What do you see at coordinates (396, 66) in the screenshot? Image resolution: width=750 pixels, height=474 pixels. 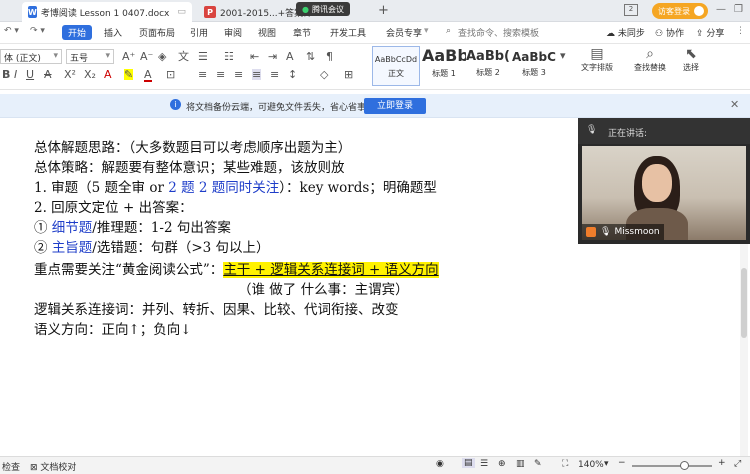 I see `style-normal: AaBbCcDd 正文` at bounding box center [396, 66].